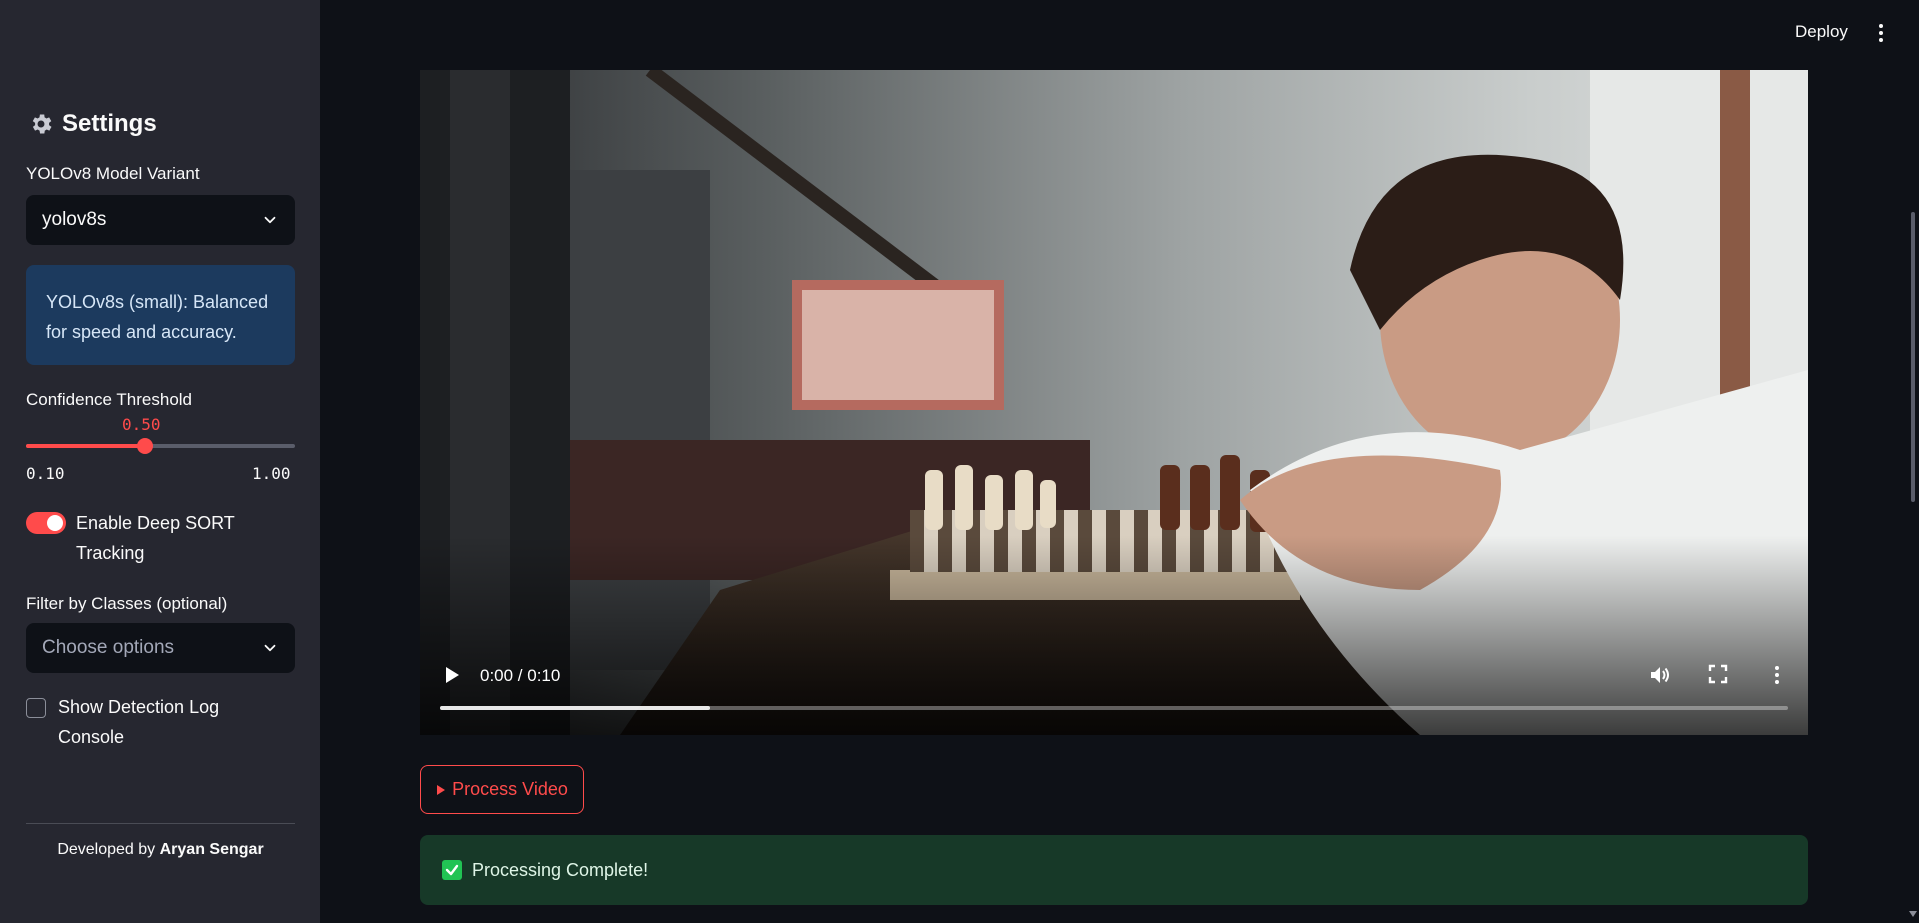 Image resolution: width=1919 pixels, height=923 pixels. Describe the element at coordinates (127, 603) in the screenshot. I see `class-filter-label: Filter by Classes (optional)` at that location.